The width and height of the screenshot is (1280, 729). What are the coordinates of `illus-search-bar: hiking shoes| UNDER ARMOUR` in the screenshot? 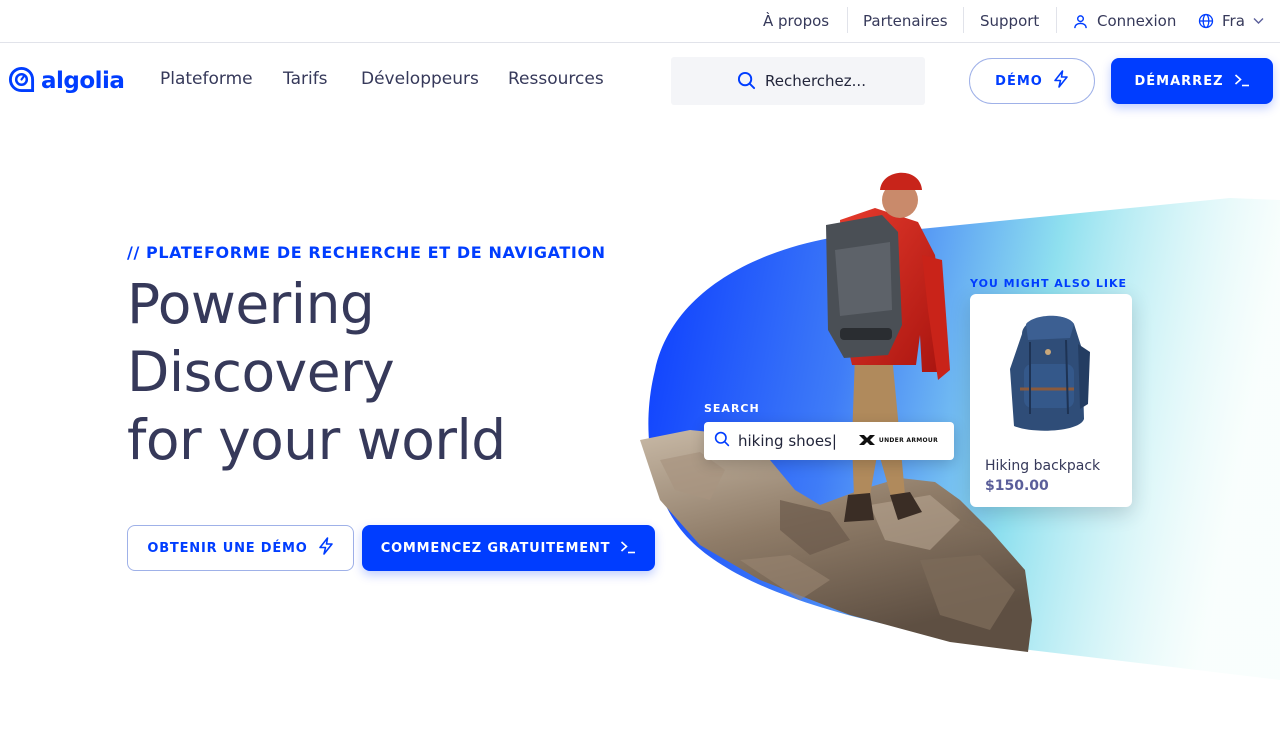 It's located at (829, 441).